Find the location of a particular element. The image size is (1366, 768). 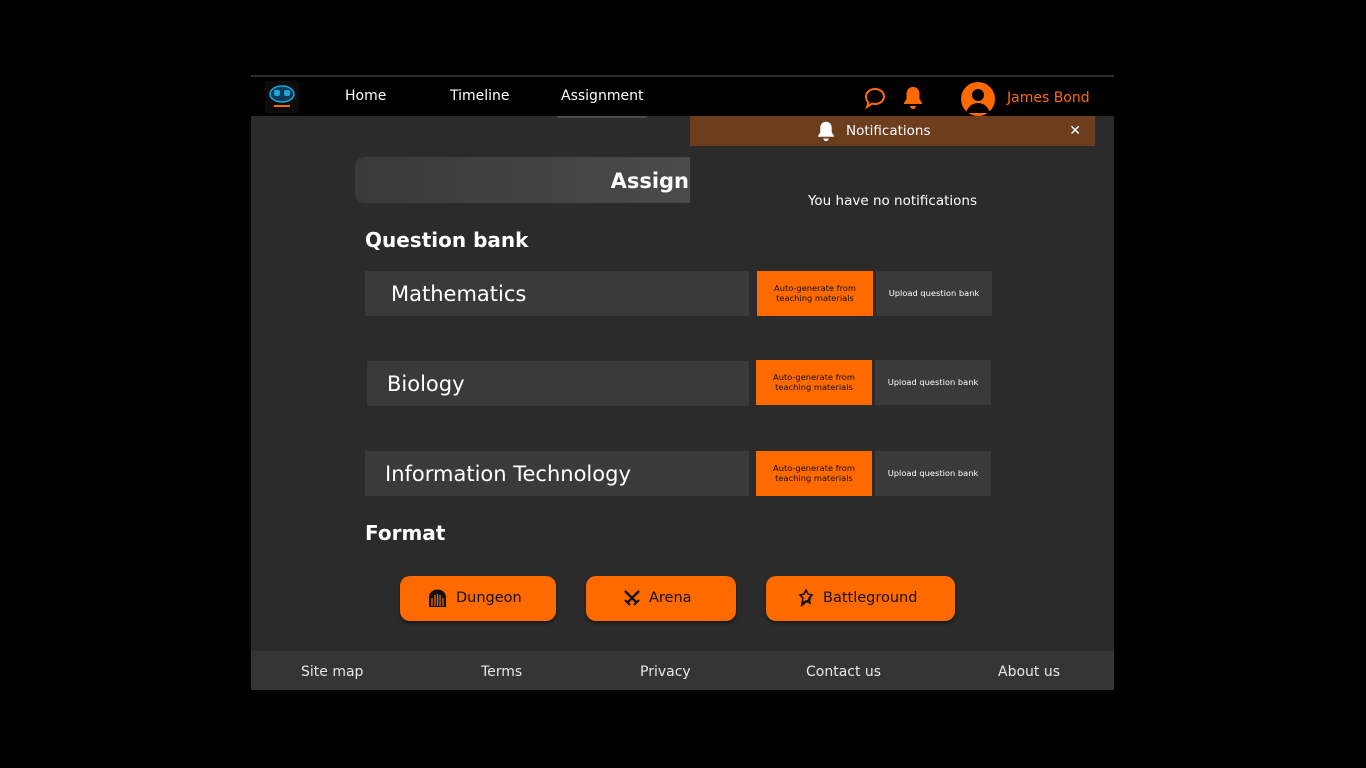

dungeon-label: Dungeon is located at coordinates (489, 598).